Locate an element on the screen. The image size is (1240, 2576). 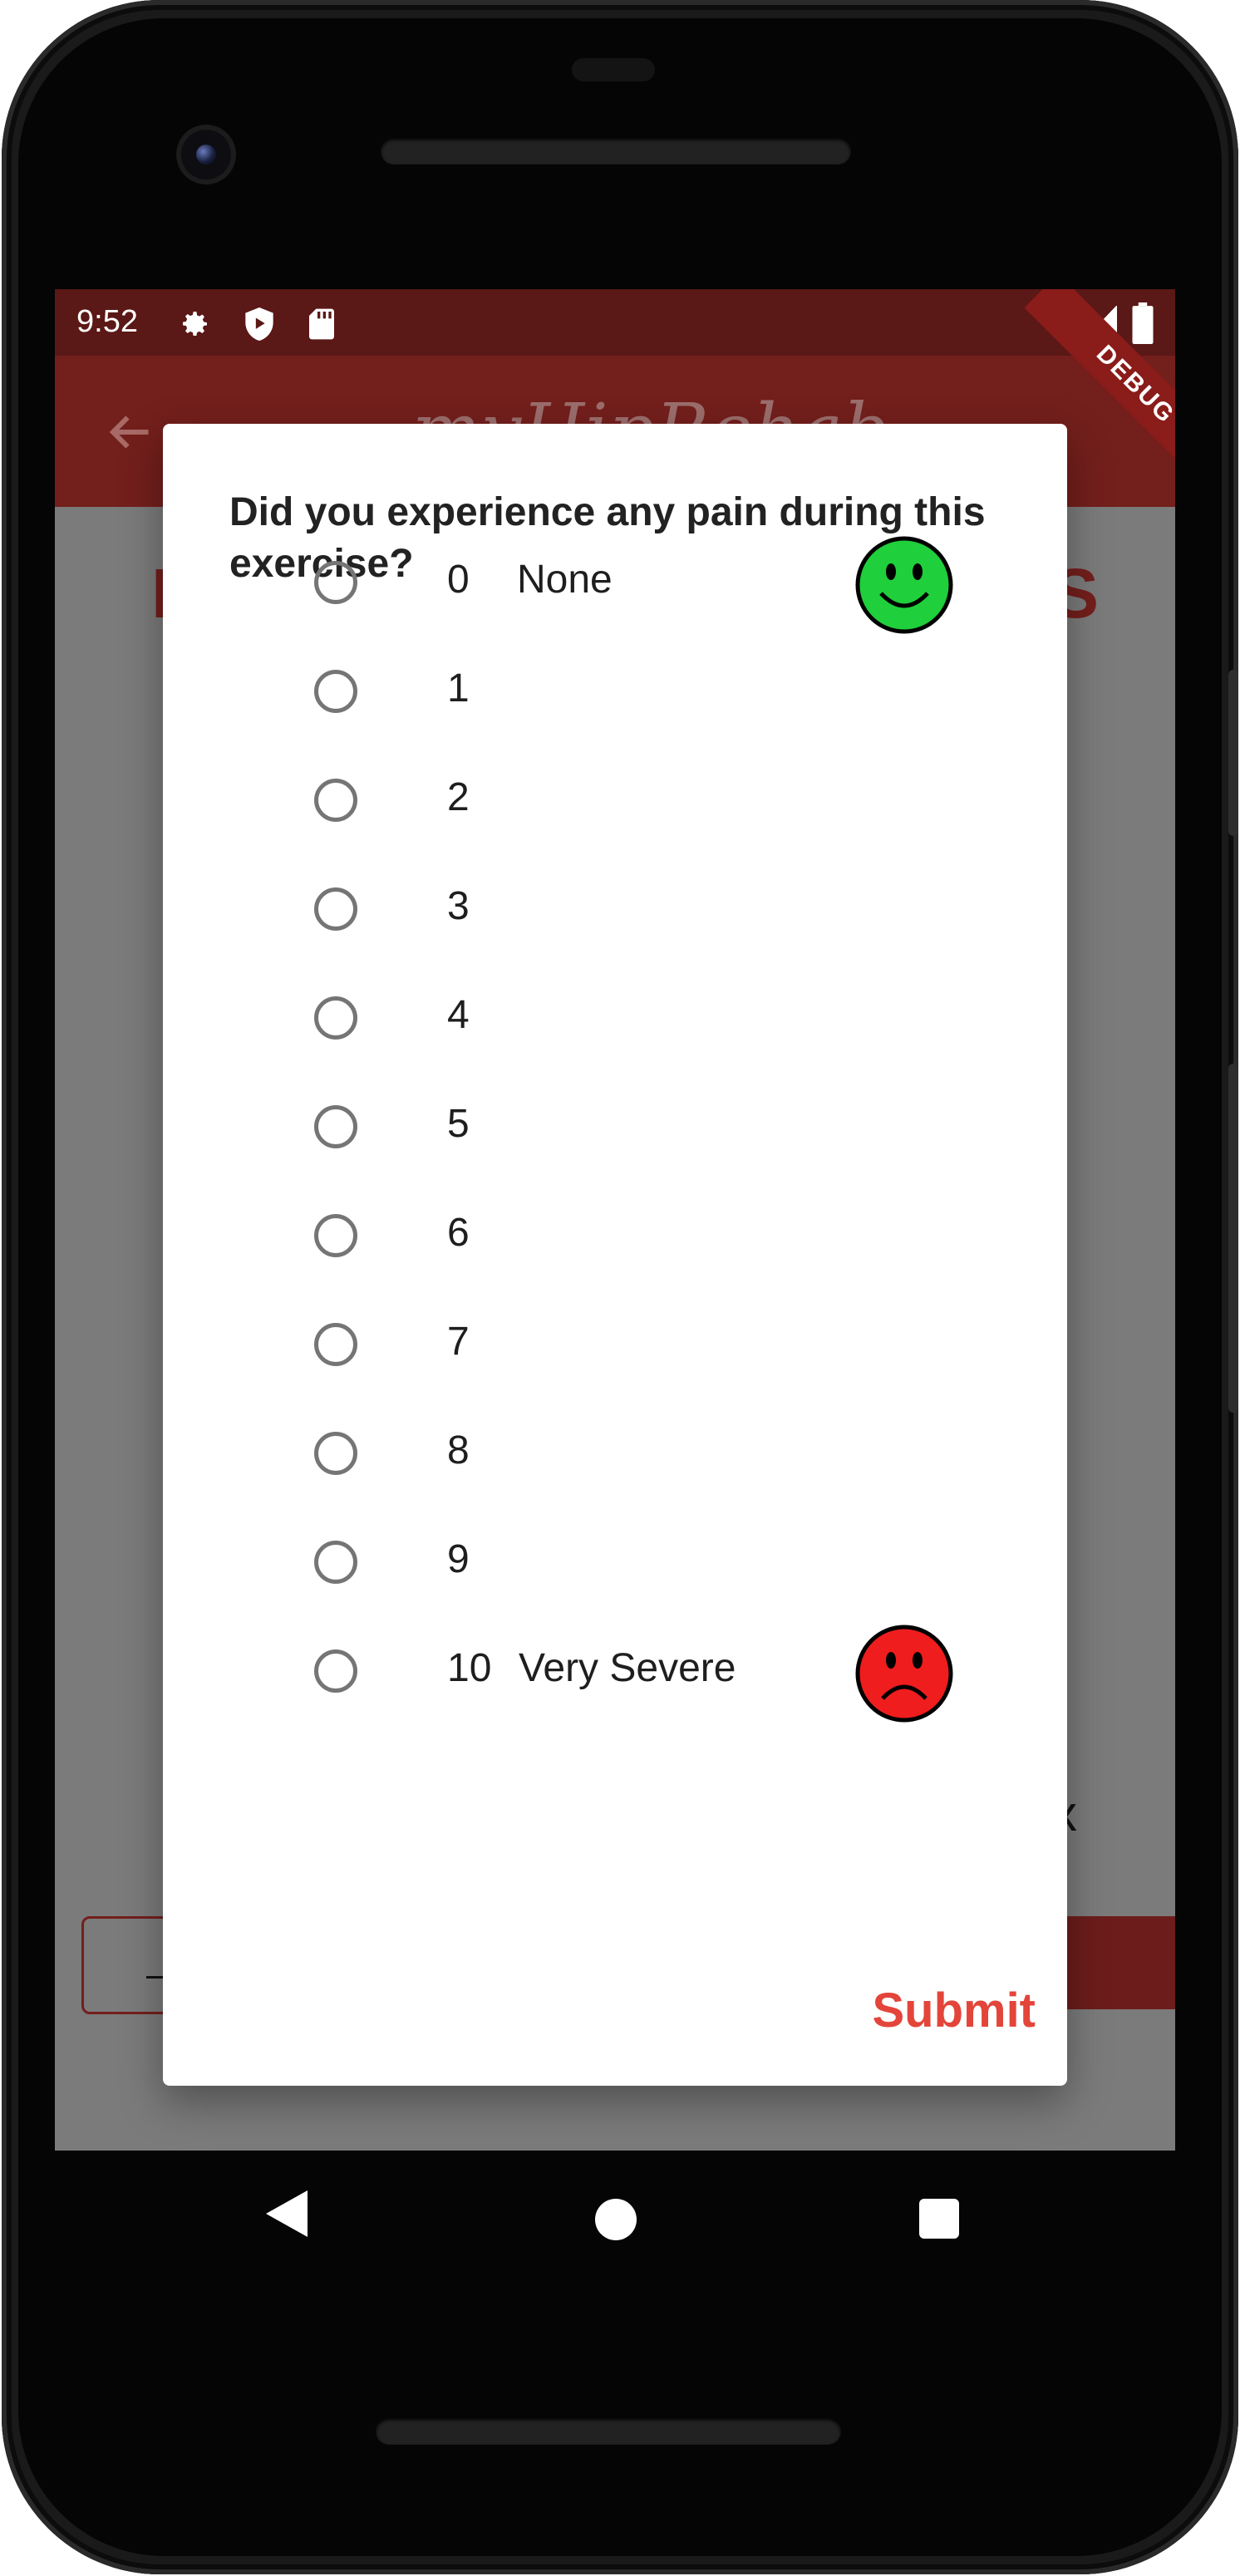
pain-value: 8 is located at coordinates (458, 1450).